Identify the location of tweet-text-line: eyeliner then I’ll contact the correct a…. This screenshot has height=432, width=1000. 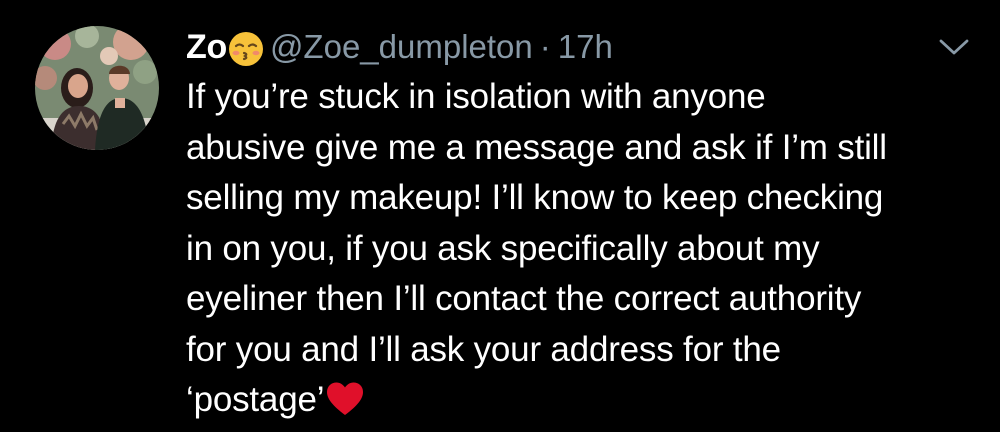
(524, 298).